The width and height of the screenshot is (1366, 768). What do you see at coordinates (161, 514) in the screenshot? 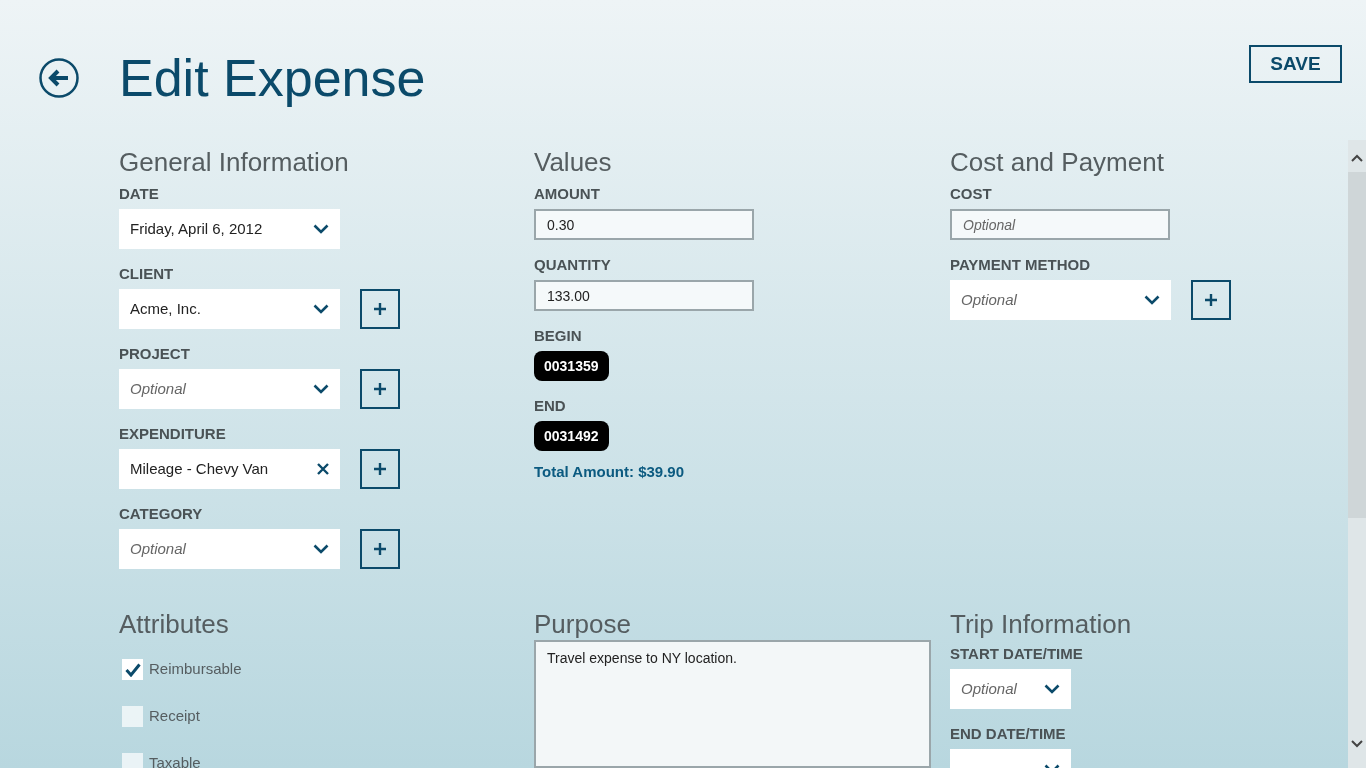
I see `field-label: CATEGORY` at bounding box center [161, 514].